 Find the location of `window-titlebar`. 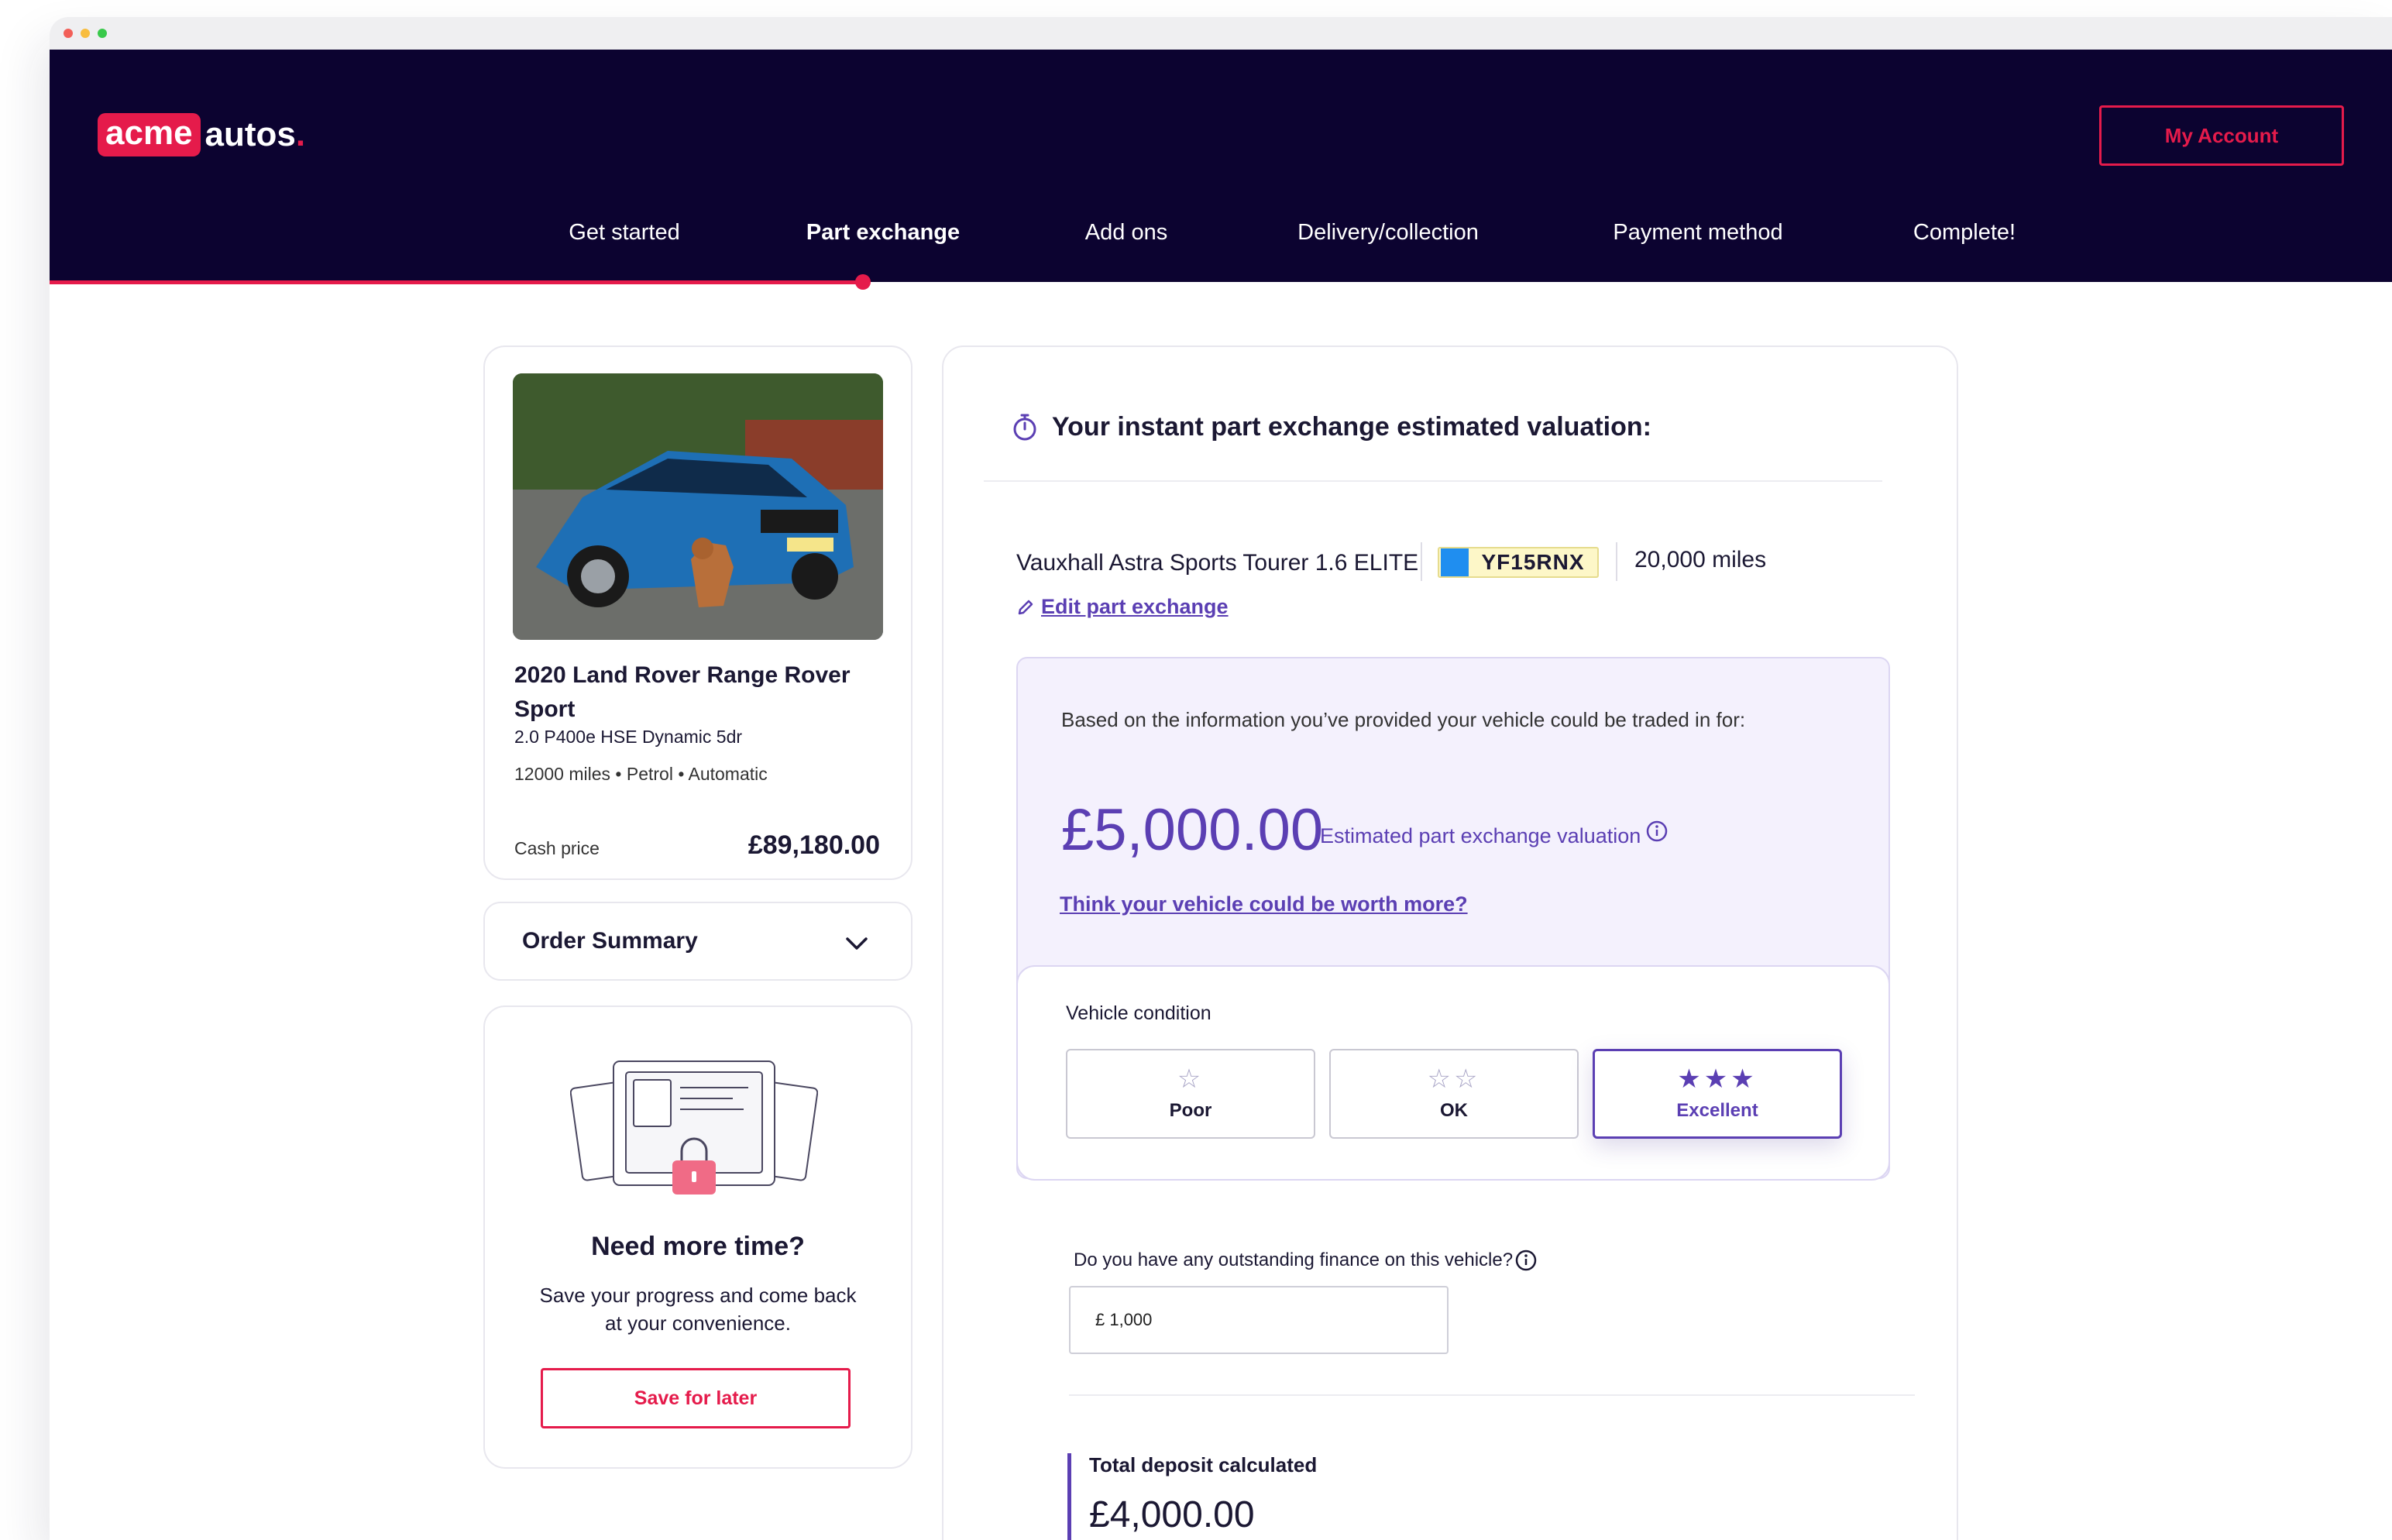

window-titlebar is located at coordinates (1221, 33).